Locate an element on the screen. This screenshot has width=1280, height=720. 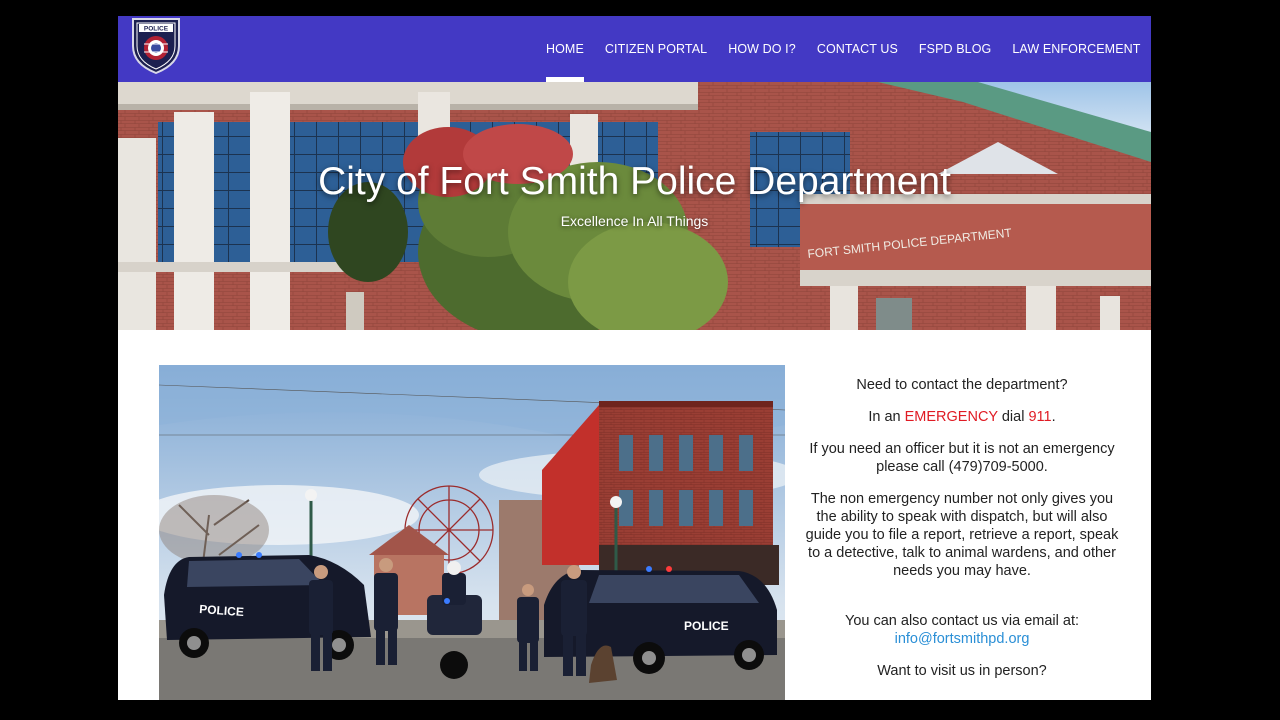
contact-intro: Need to contact the department? is located at coordinates (962, 385).